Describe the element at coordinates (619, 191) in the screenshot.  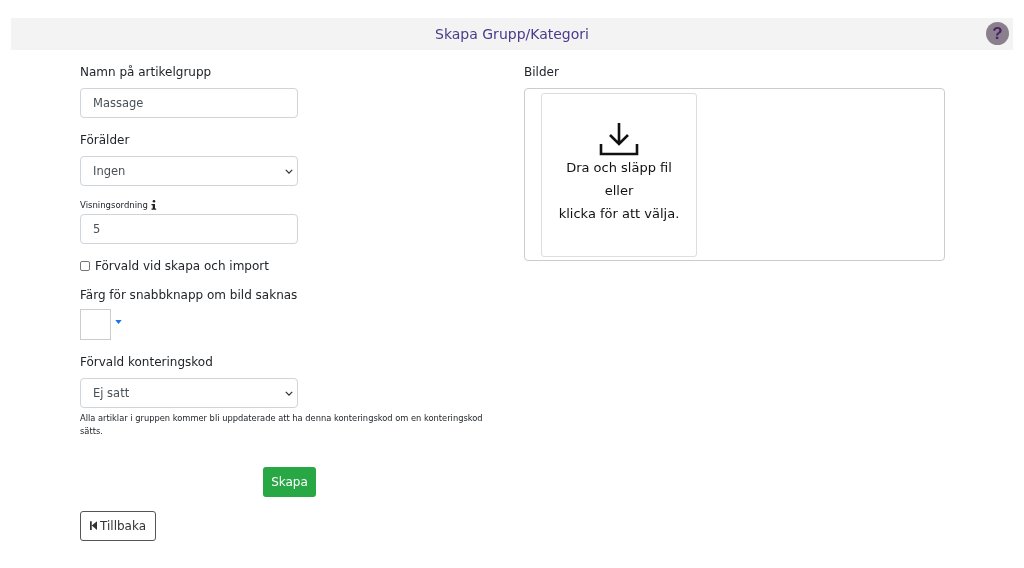
I see `dropzone-text: eller` at that location.